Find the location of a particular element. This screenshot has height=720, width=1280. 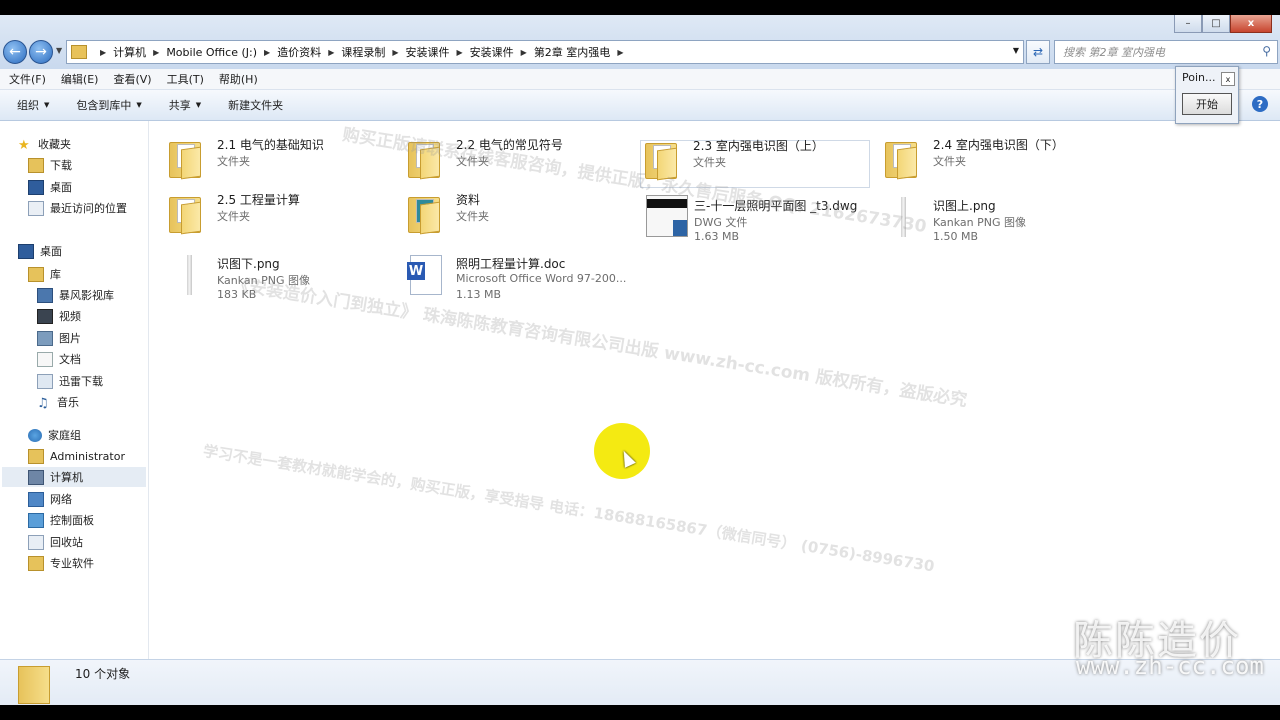

share-label: 共享 is located at coordinates (179, 105).